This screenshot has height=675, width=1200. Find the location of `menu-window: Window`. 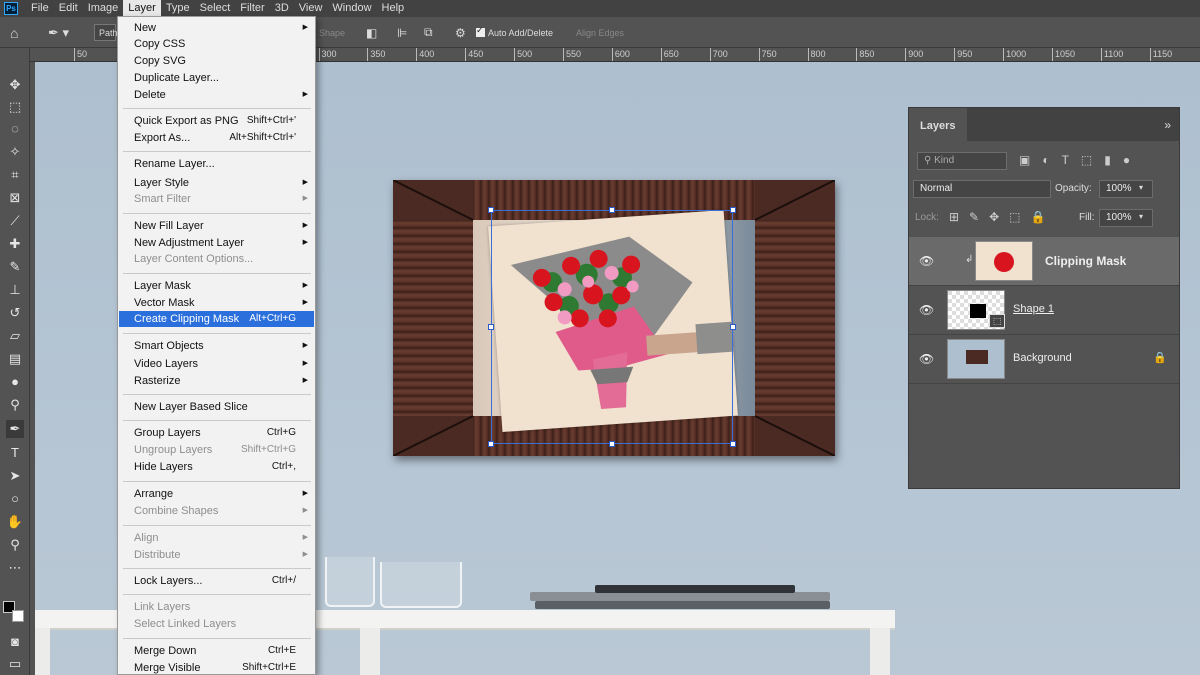

menu-window: Window is located at coordinates (351, 8).